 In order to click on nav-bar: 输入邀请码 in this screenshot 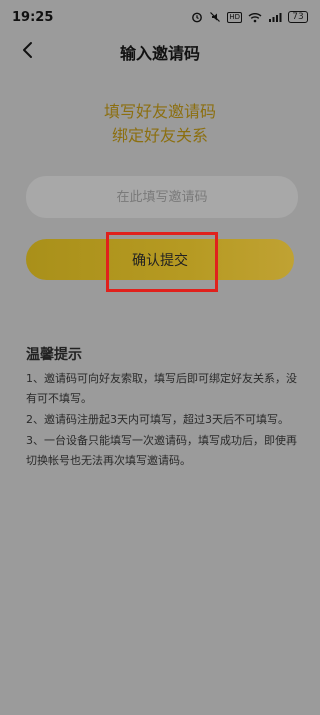, I will do `click(160, 52)`.